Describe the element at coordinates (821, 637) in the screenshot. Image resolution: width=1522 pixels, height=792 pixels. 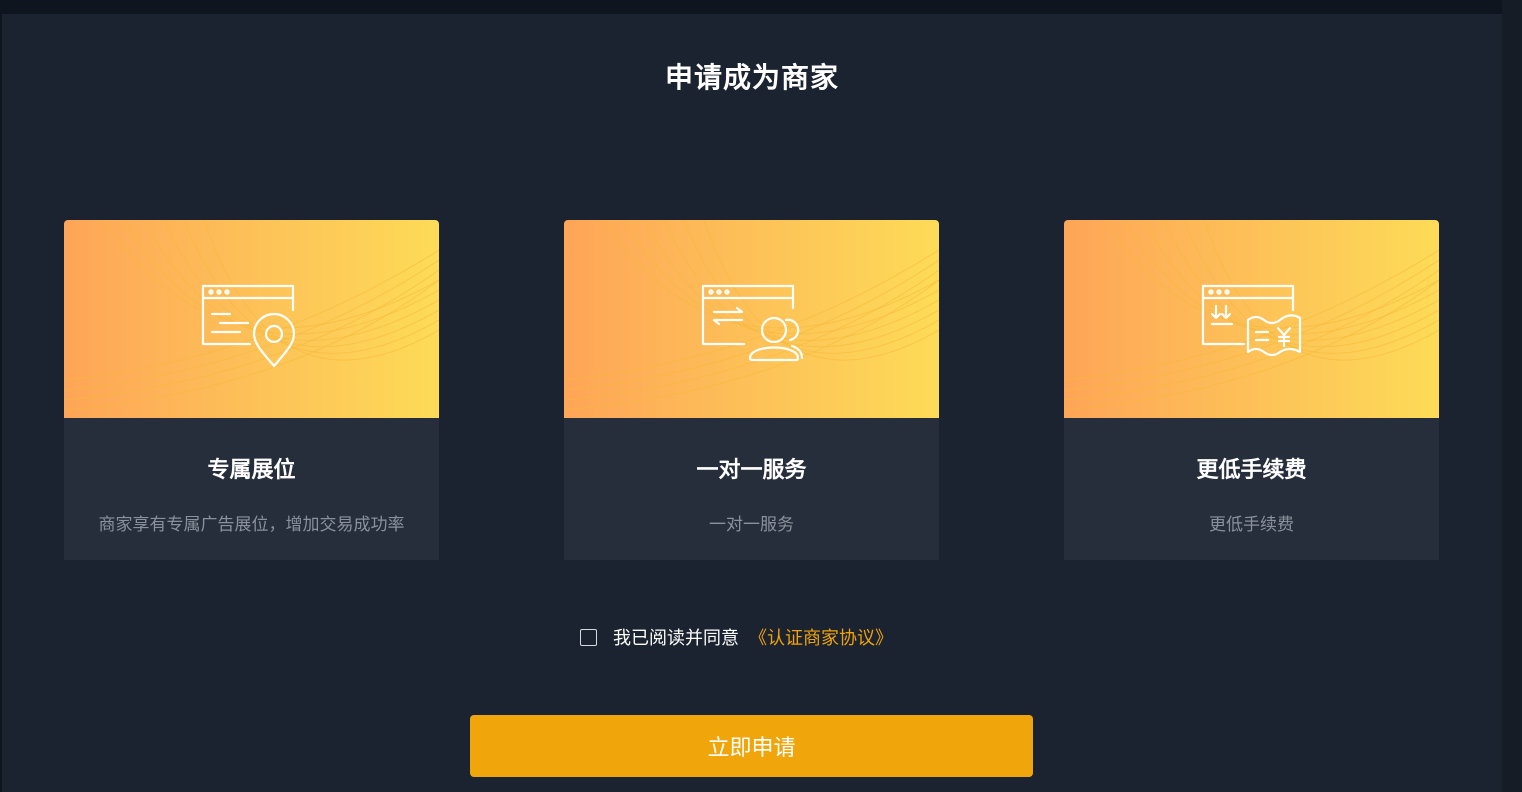
I see `merchant-agreement-link: 《认证商家协议》` at that location.